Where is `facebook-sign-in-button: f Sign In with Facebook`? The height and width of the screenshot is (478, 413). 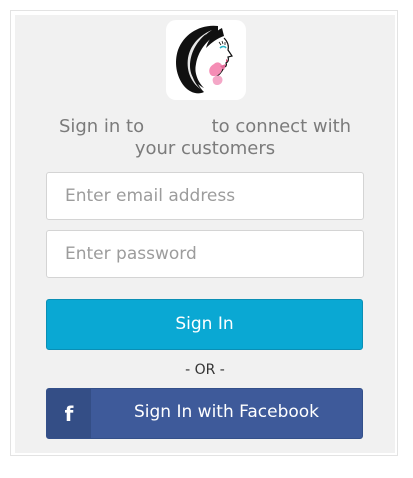 facebook-sign-in-button: f Sign In with Facebook is located at coordinates (204, 413).